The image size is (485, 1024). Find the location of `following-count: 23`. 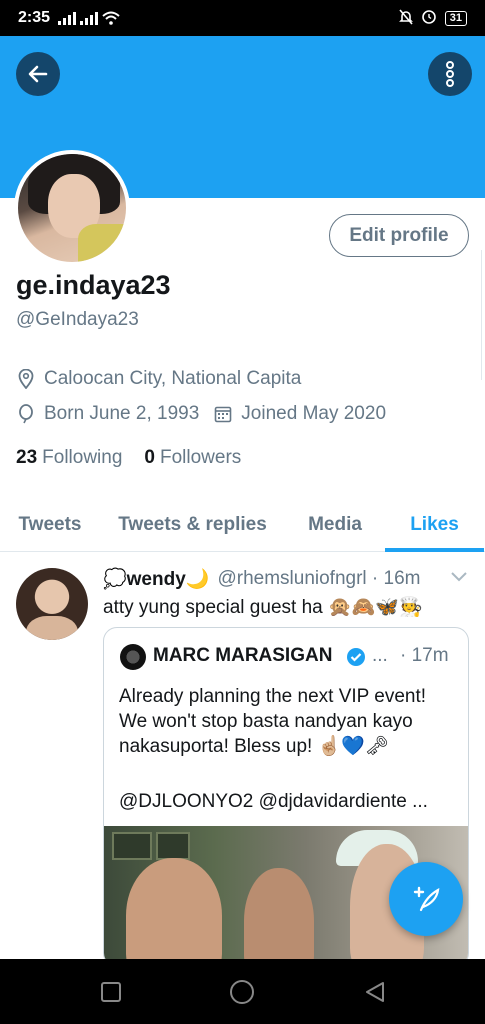

following-count: 23 is located at coordinates (27, 457).